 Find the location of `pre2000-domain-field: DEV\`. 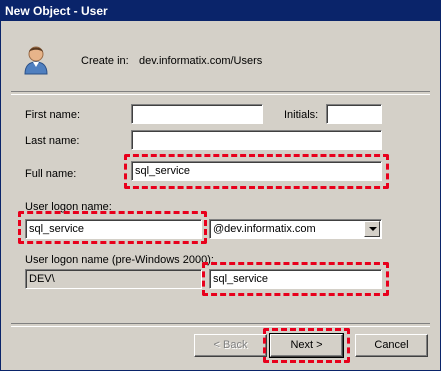

pre2000-domain-field: DEV\ is located at coordinates (113, 279).